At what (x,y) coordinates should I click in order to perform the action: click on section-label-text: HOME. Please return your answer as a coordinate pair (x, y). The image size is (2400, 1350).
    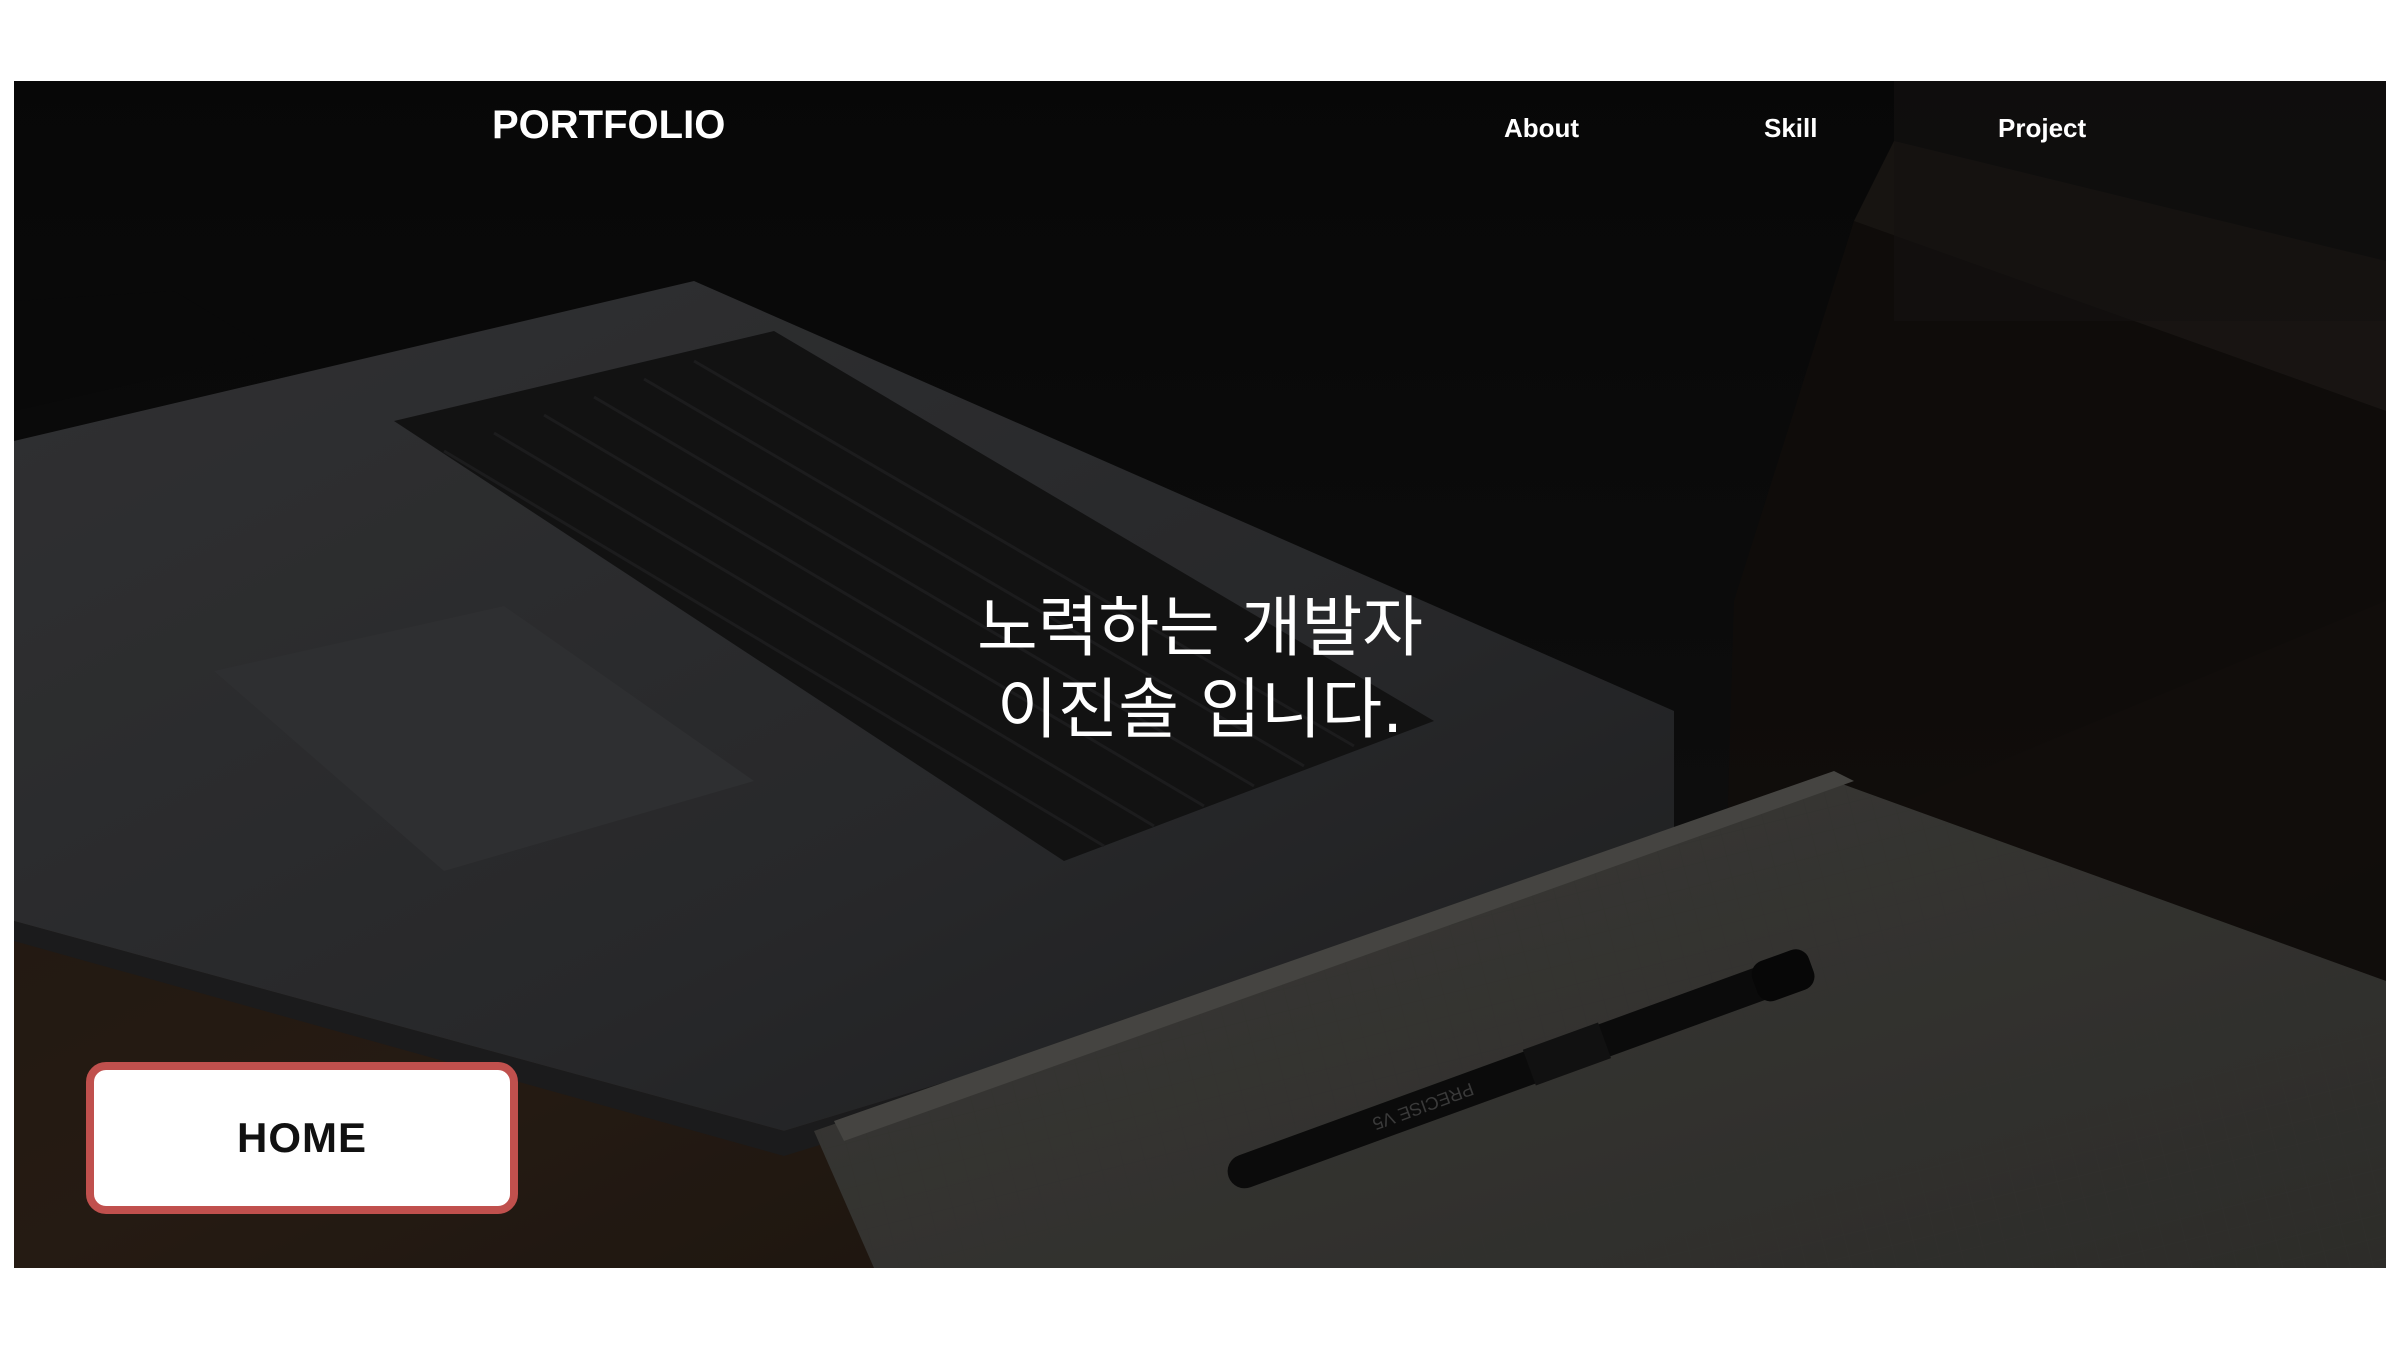
    Looking at the image, I should click on (302, 1137).